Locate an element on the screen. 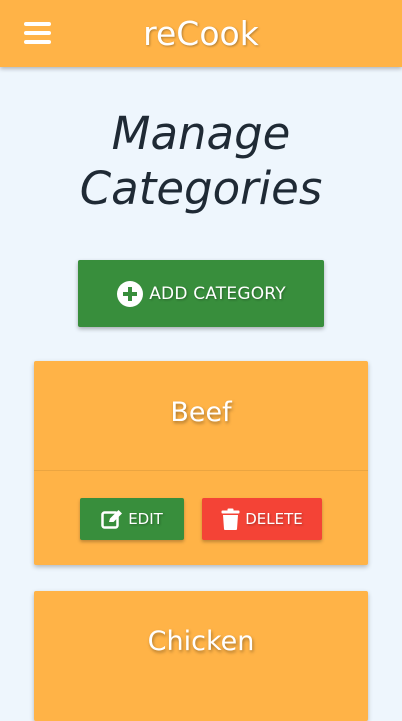  page-title-line1: Manage is located at coordinates (201, 133).